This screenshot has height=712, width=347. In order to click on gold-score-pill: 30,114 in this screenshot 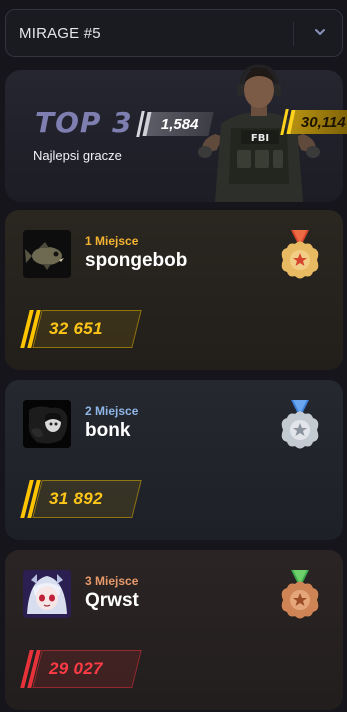, I will do `click(316, 122)`.